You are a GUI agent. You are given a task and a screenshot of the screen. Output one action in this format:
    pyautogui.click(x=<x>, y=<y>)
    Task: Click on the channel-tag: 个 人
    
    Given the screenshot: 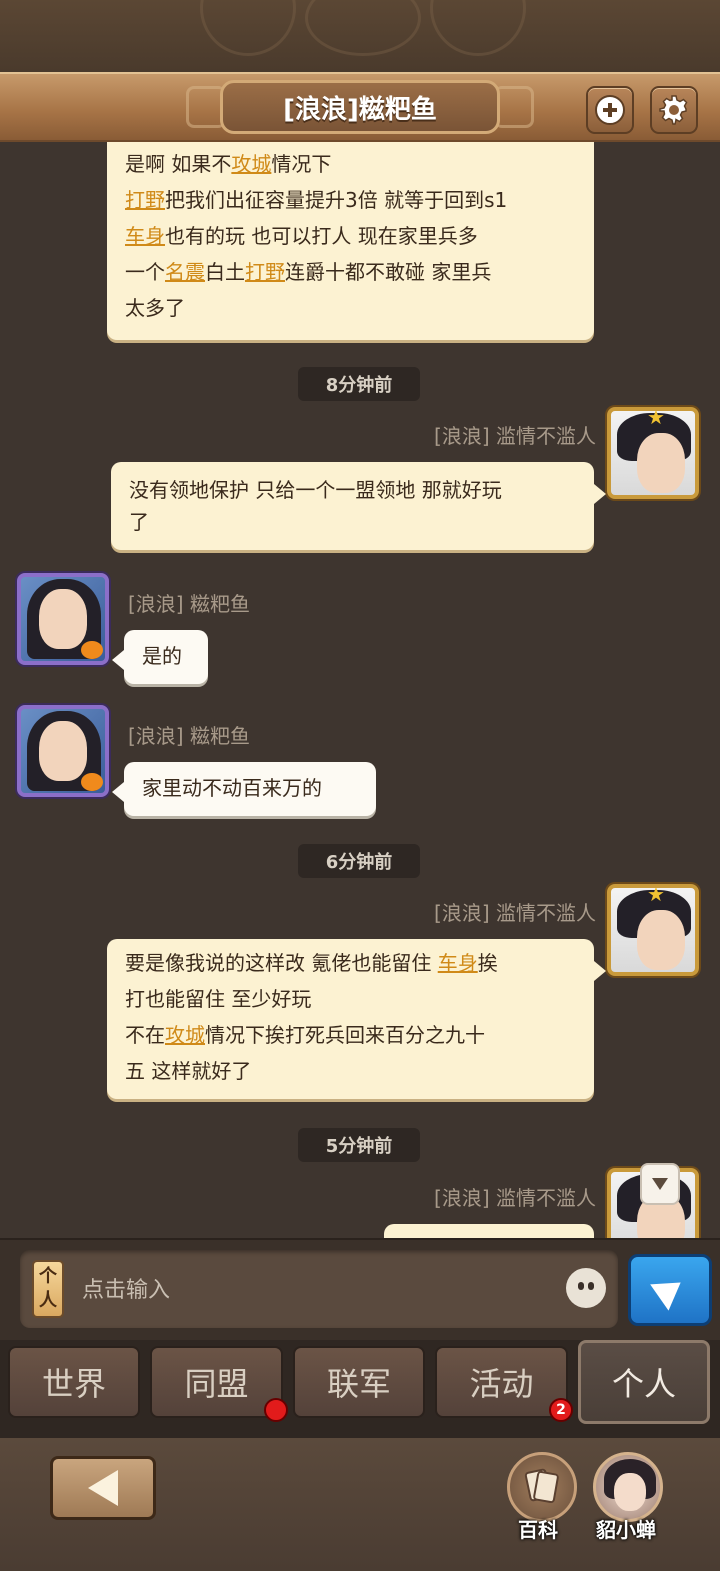 What is the action you would take?
    pyautogui.click(x=48, y=1289)
    